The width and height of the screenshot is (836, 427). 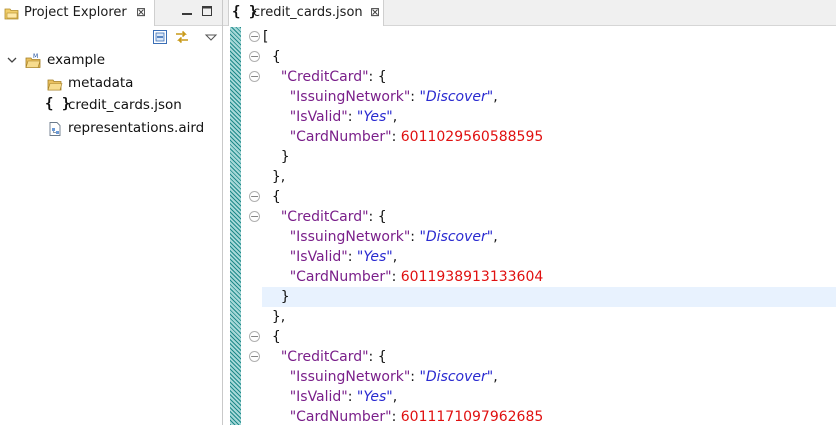 I want to click on aird-file-icon, so click(x=55, y=129).